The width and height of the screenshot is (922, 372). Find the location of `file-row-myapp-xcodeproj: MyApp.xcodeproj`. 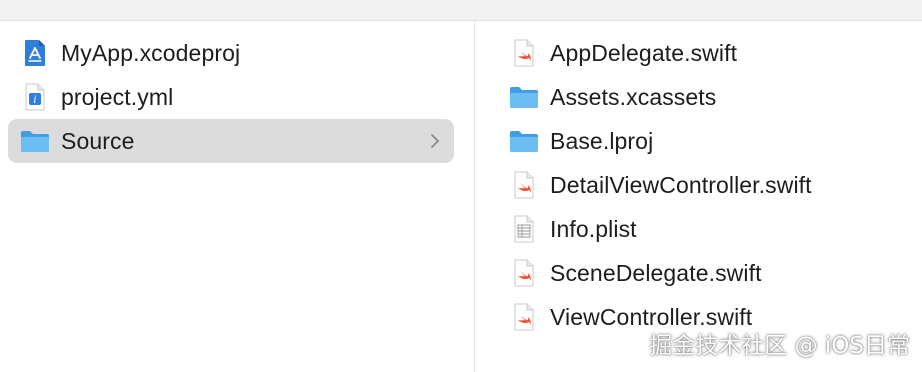

file-row-myapp-xcodeproj: MyApp.xcodeproj is located at coordinates (231, 53).